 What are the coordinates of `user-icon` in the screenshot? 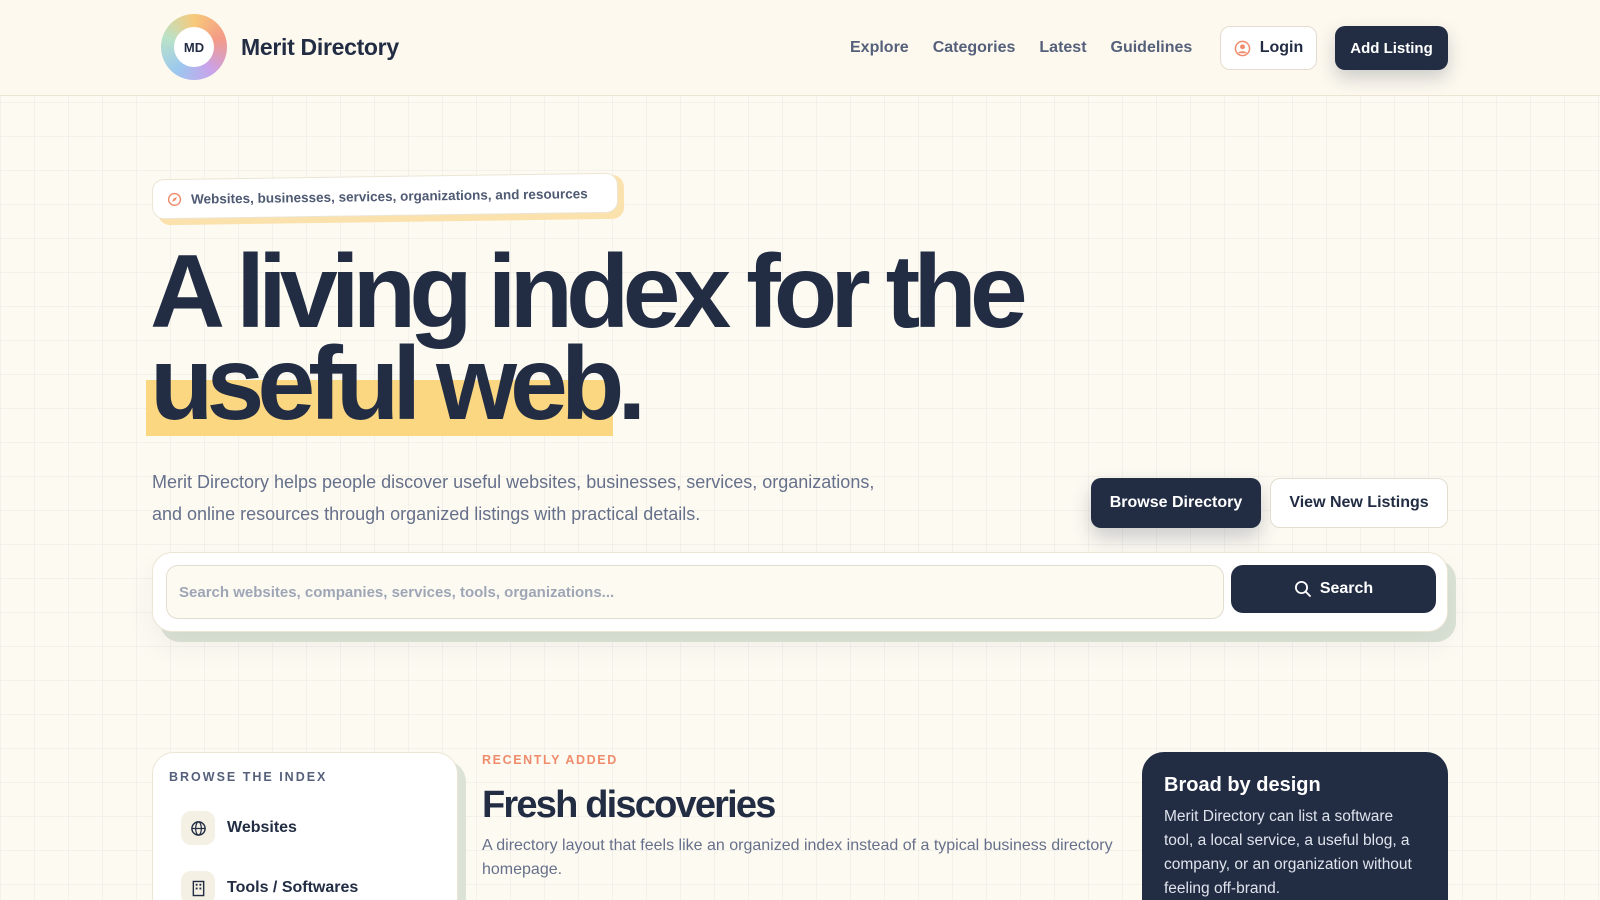 It's located at (1242, 48).